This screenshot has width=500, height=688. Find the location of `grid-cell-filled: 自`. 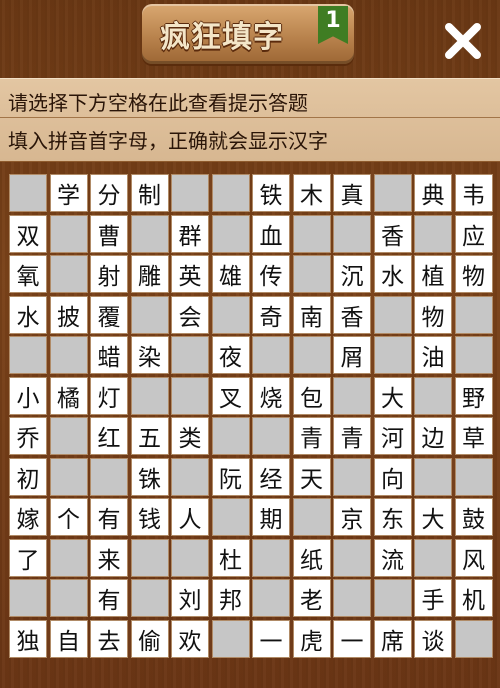

grid-cell-filled: 自 is located at coordinates (68, 638).